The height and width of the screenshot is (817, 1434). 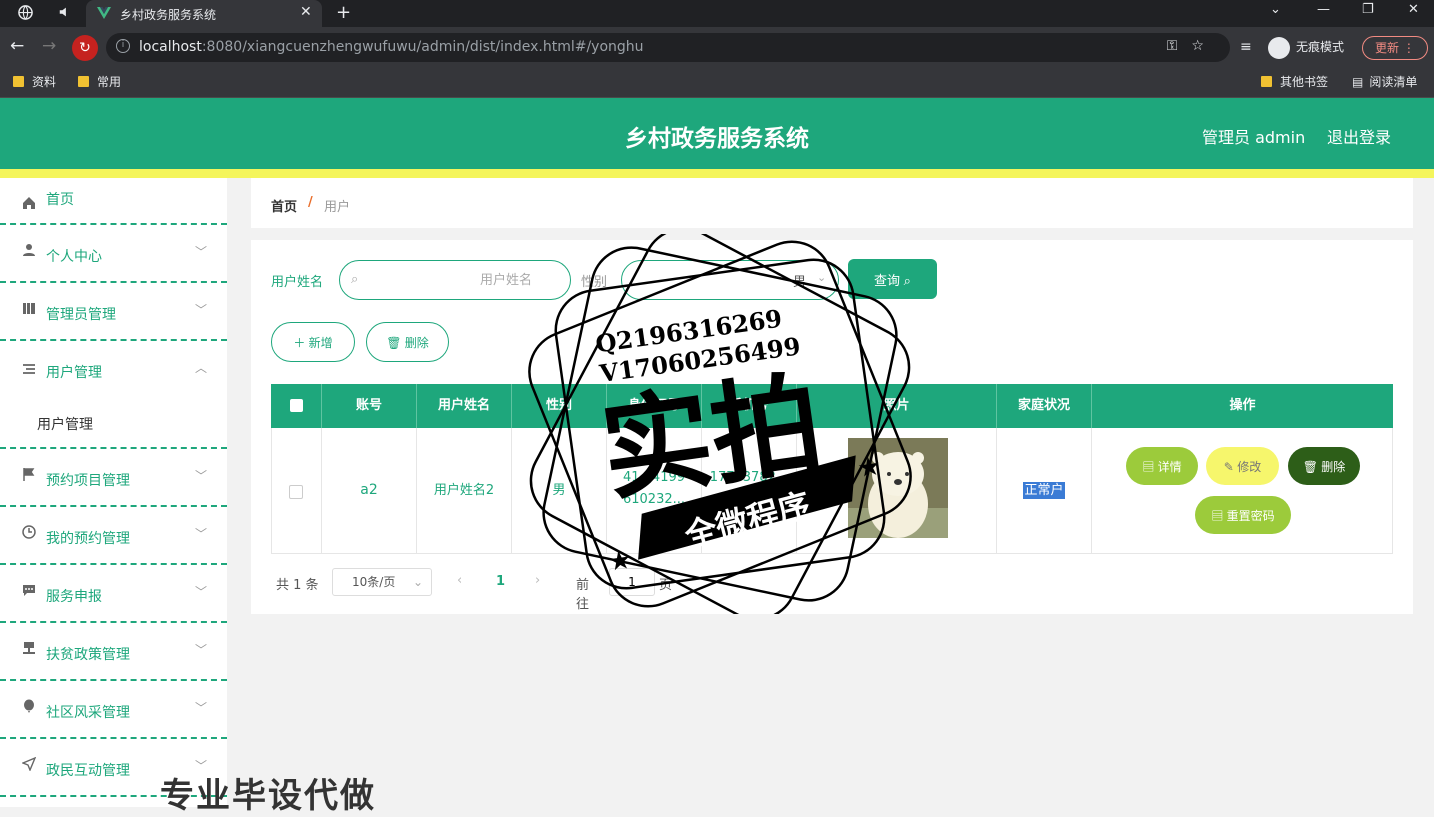 I want to click on gender-select, so click(x=730, y=280).